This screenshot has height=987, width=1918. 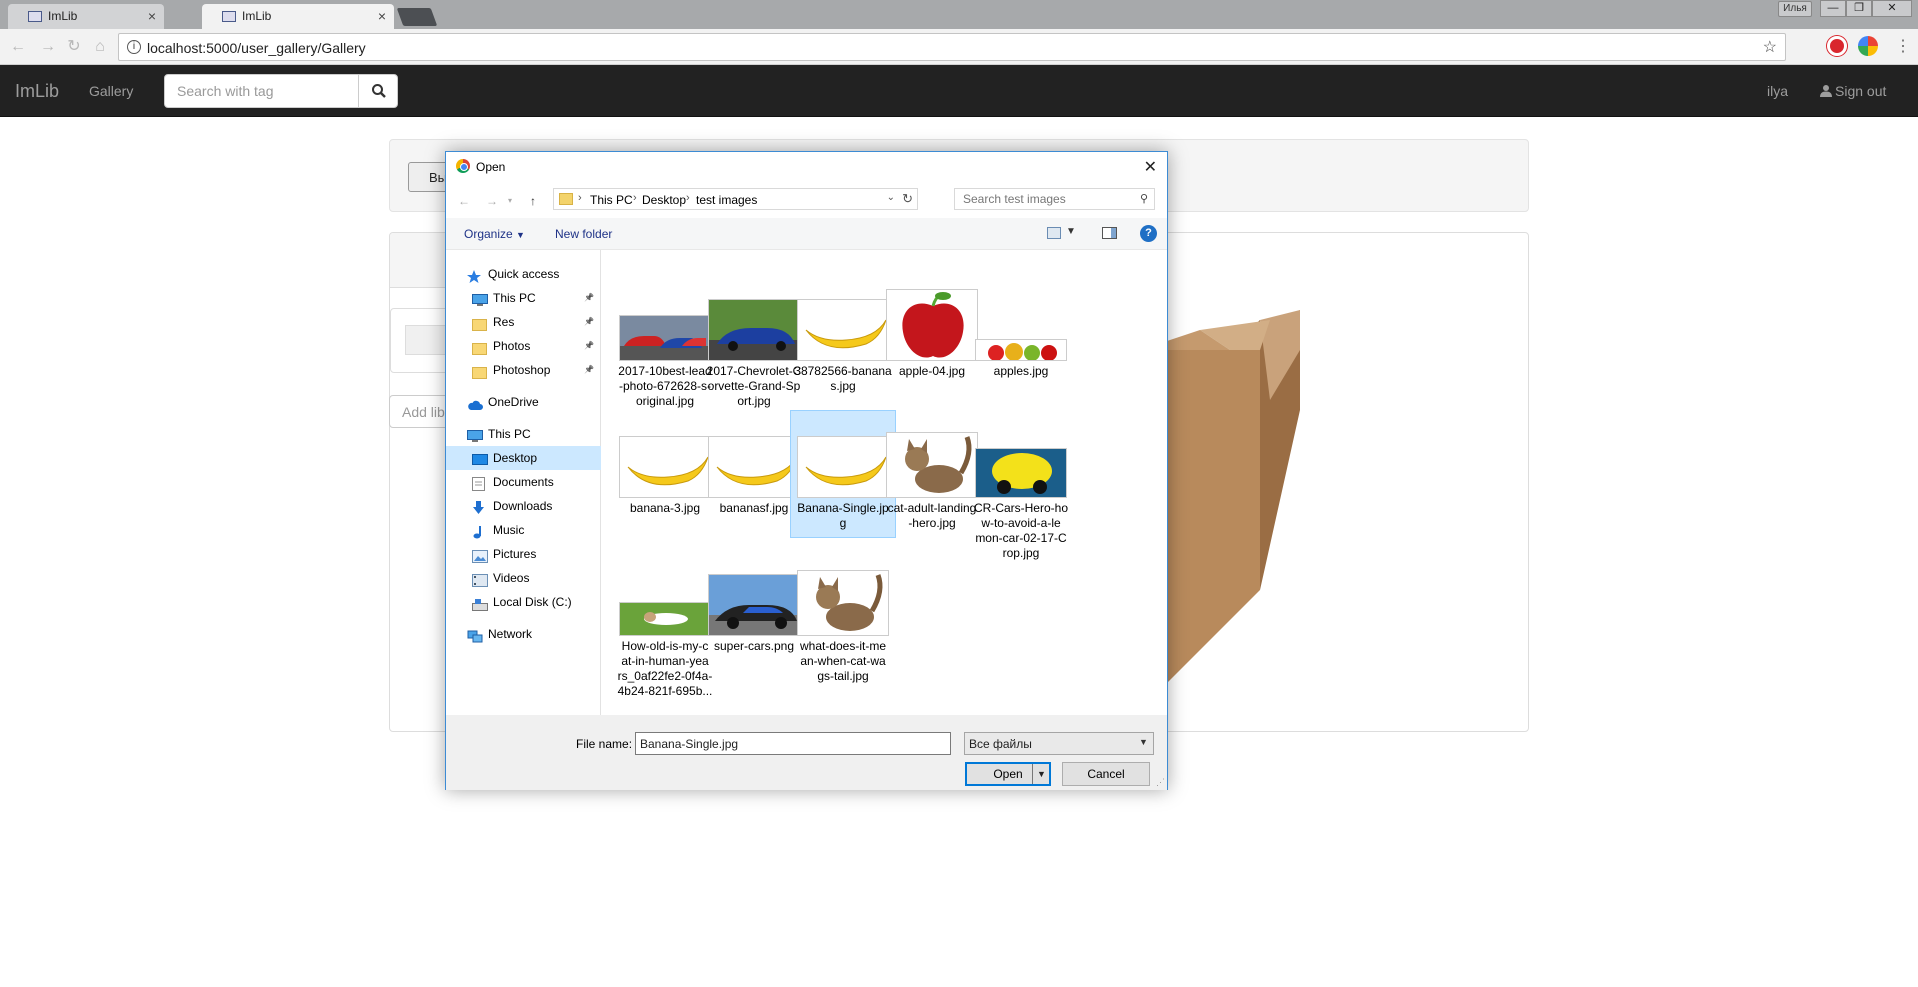 I want to click on maximize-button: ❐, so click(x=1859, y=8).